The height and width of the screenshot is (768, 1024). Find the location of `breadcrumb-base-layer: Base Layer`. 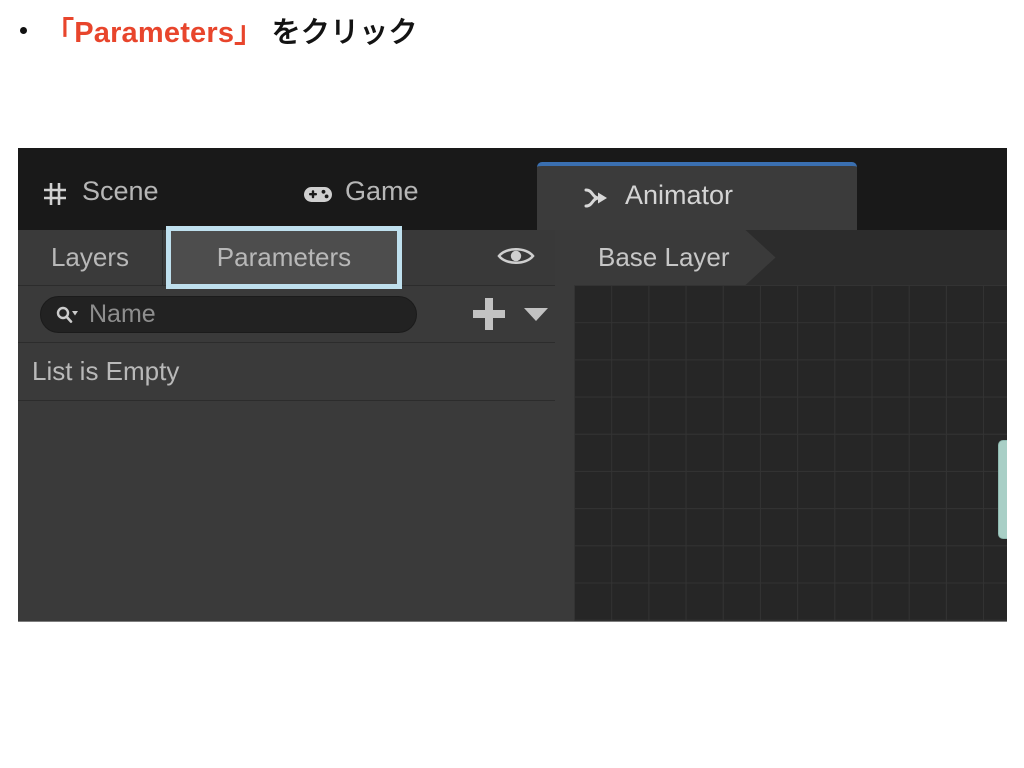

breadcrumb-base-layer: Base Layer is located at coordinates (675, 257).